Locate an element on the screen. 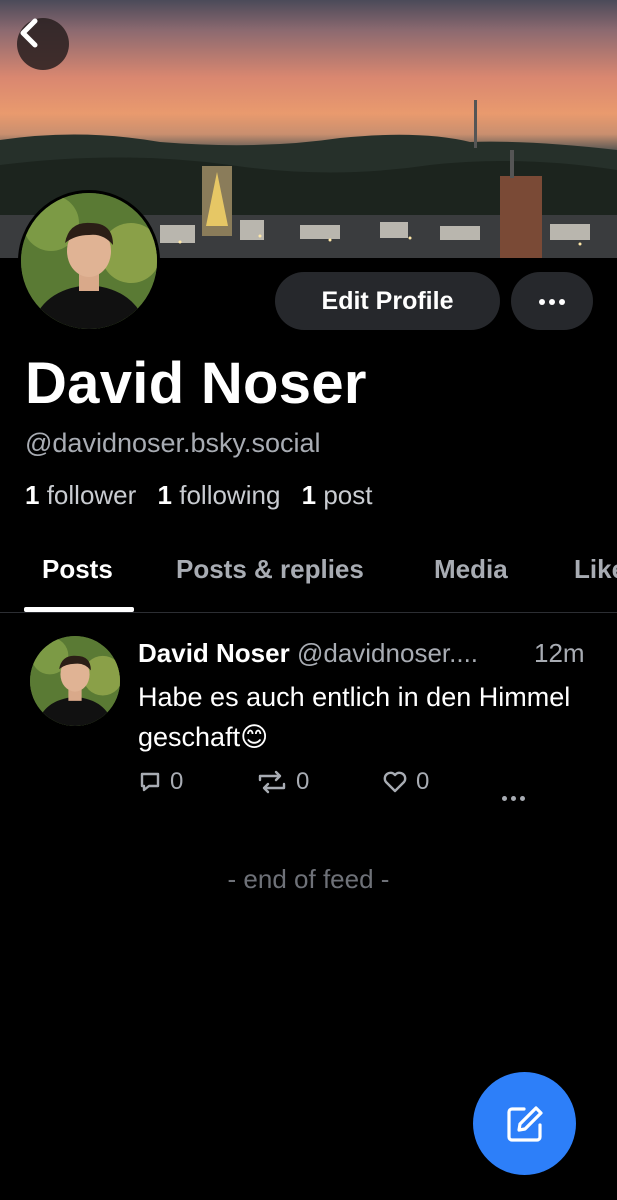 Image resolution: width=617 pixels, height=1200 pixels. display-name: David Noser is located at coordinates (196, 383).